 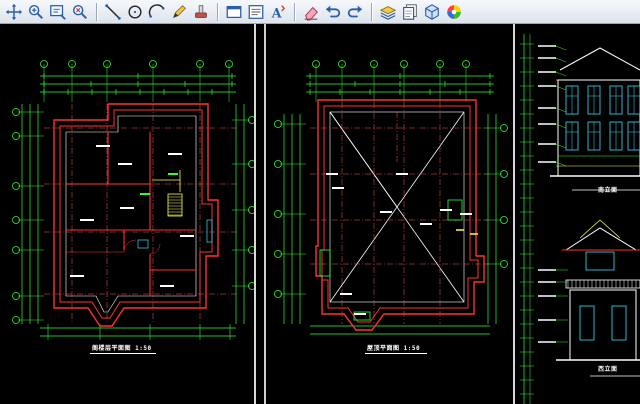 I want to click on text-box-button, so click(x=256, y=12).